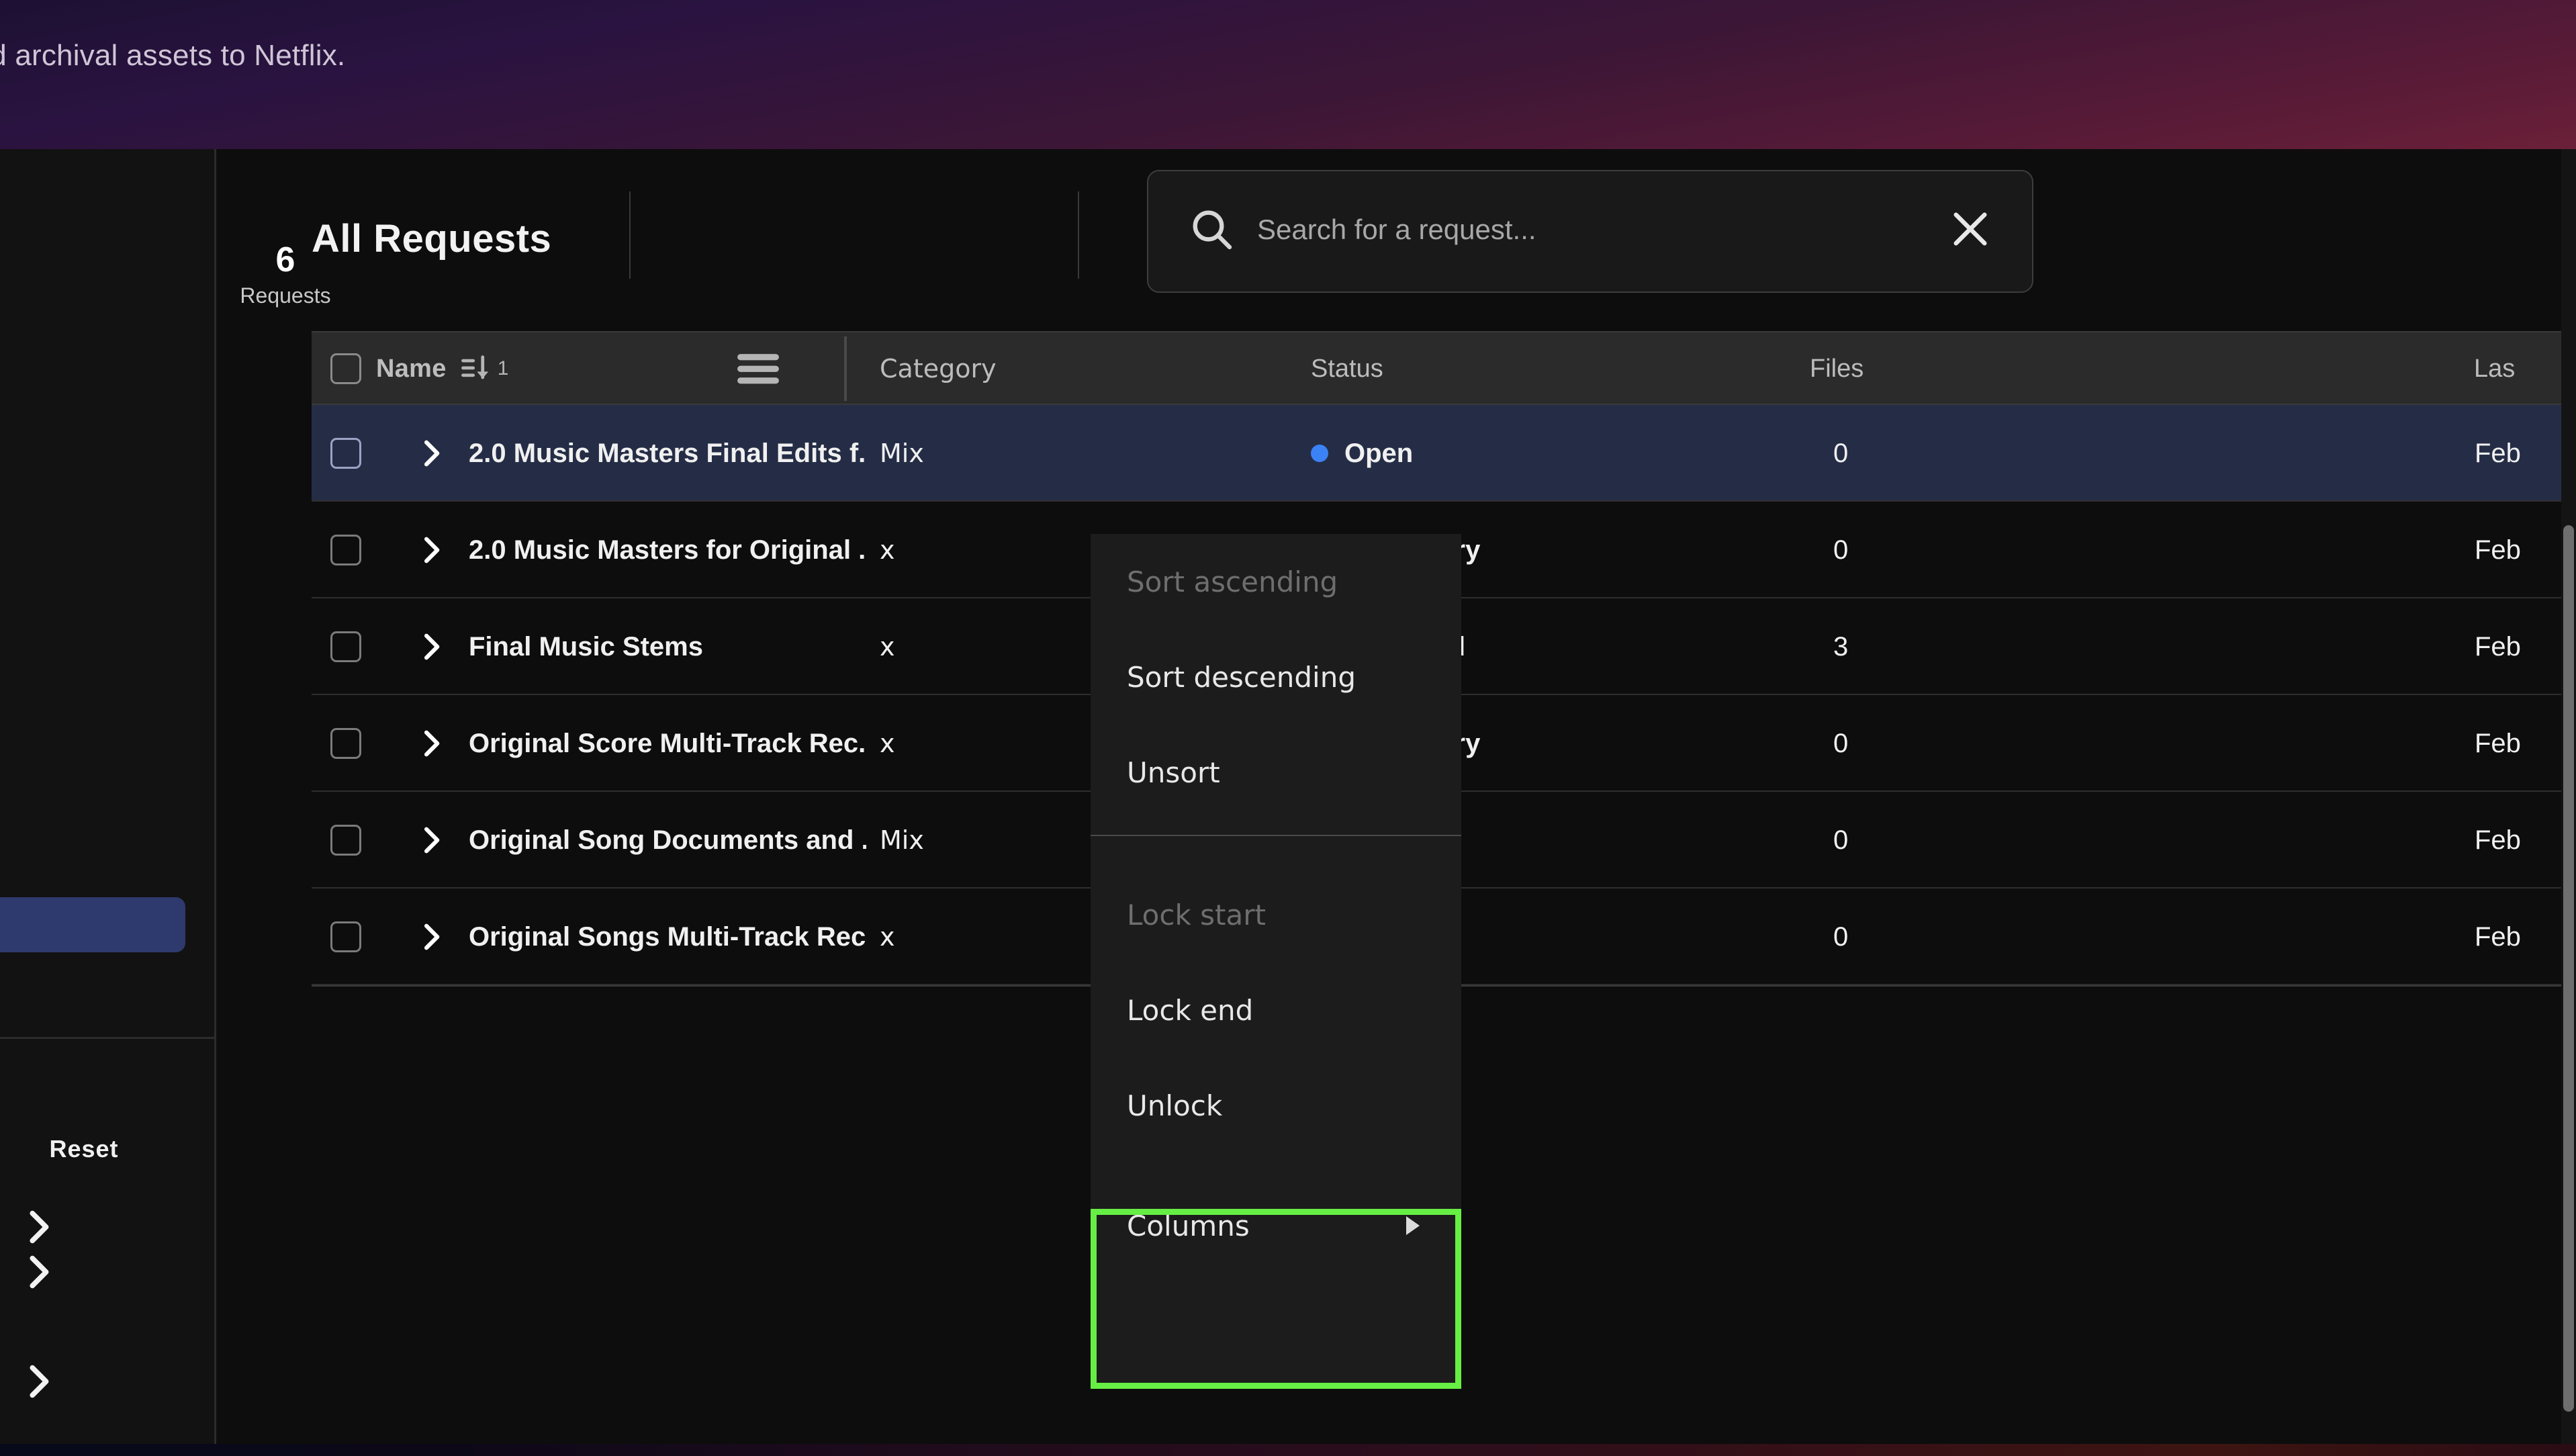 The width and height of the screenshot is (2576, 1456). Describe the element at coordinates (667, 453) in the screenshot. I see `cell-name: 2.0 Music Masters Final Edits f.` at that location.